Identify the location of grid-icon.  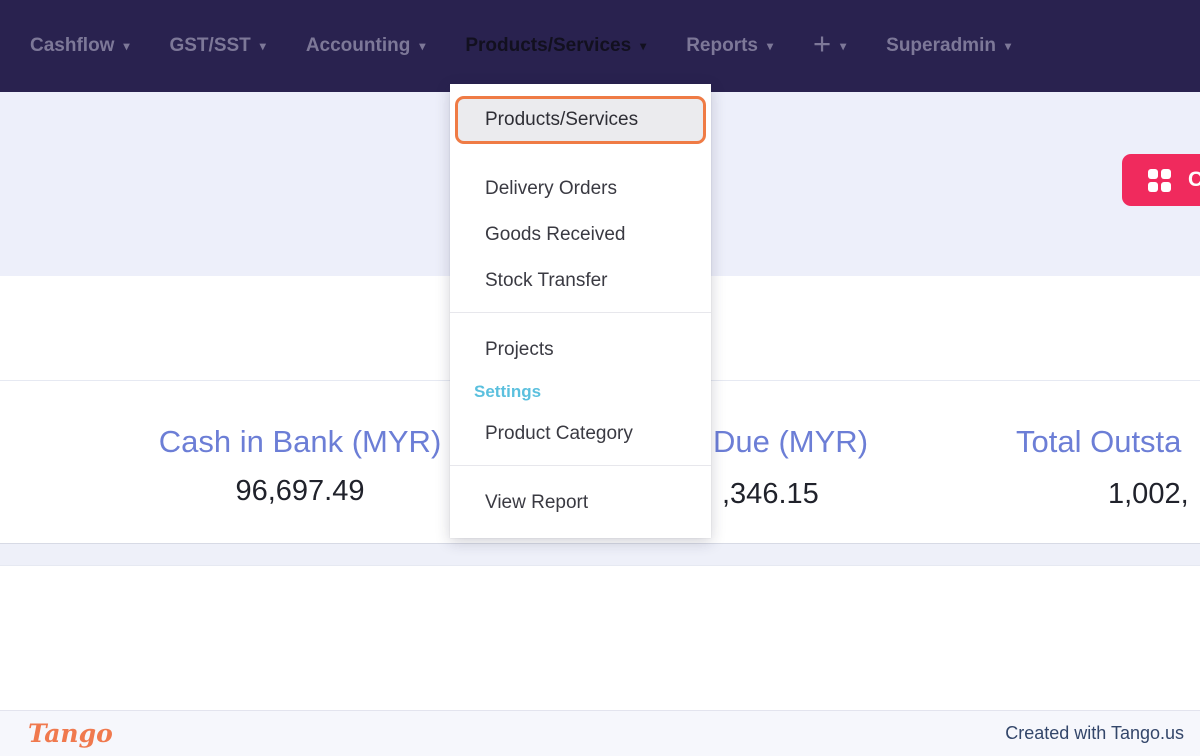
(1159, 180).